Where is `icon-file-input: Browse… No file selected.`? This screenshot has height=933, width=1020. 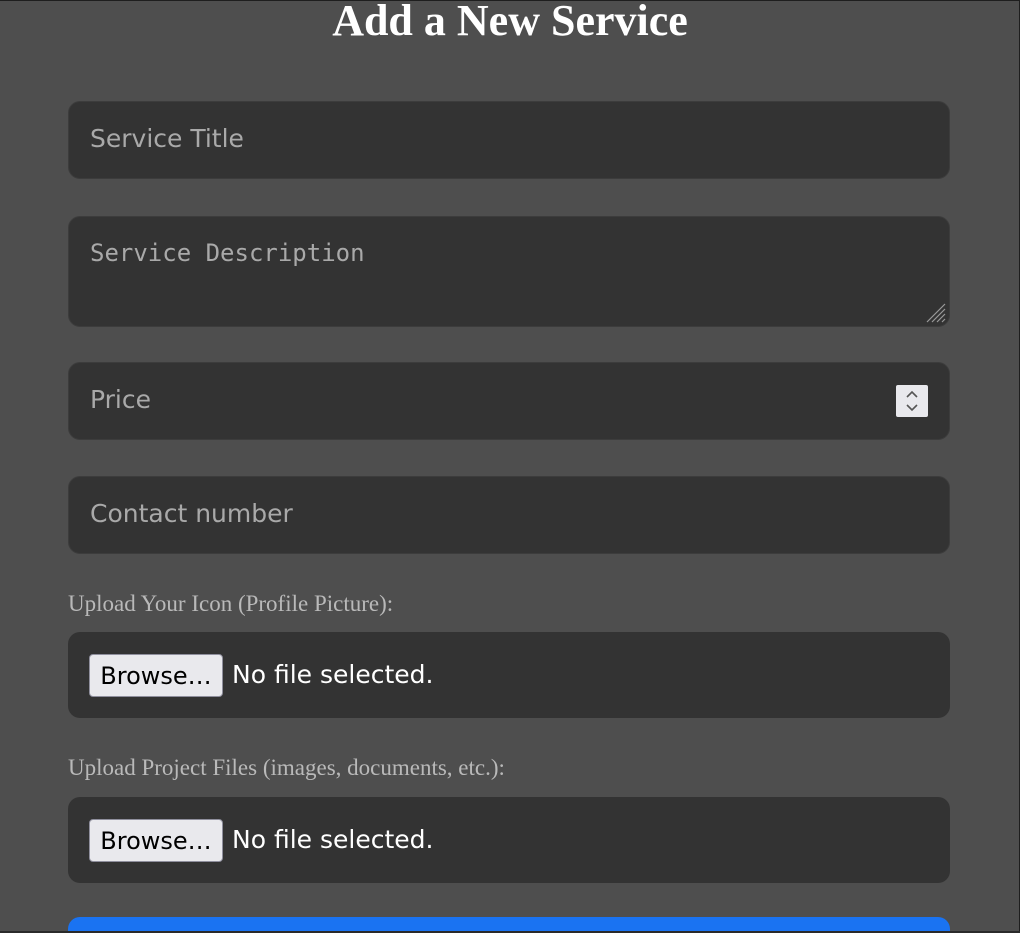
icon-file-input: Browse… No file selected. is located at coordinates (509, 675).